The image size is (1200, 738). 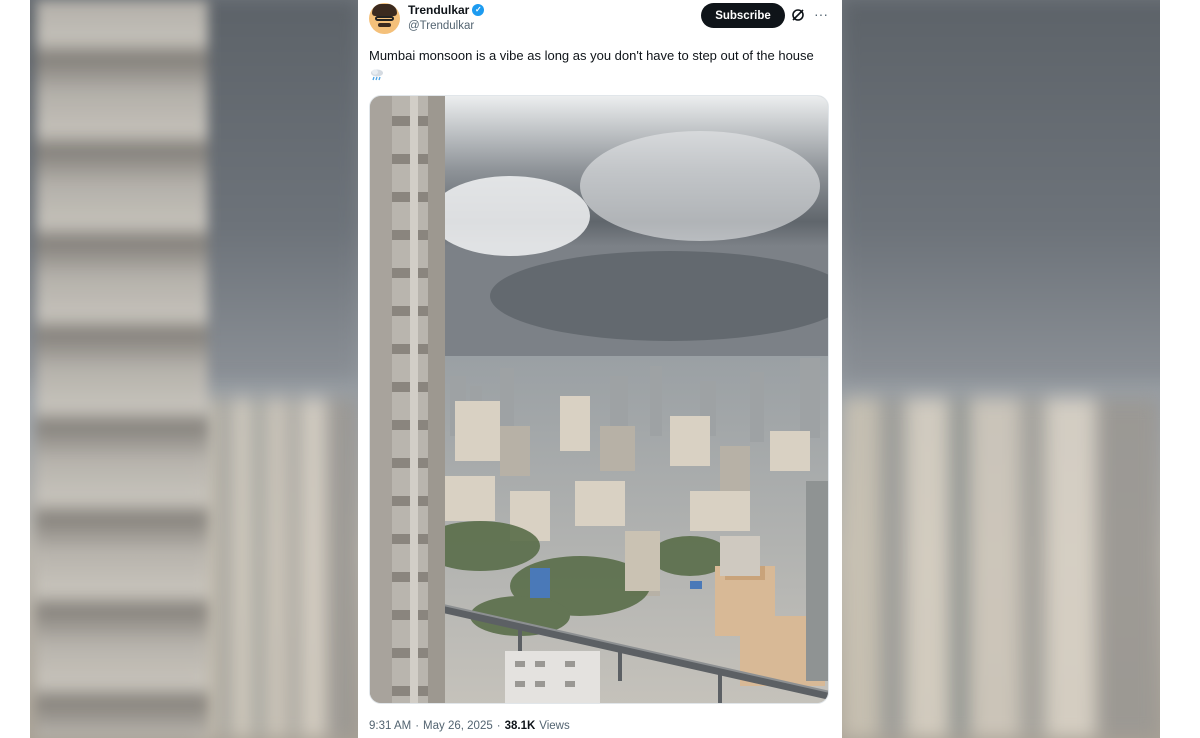 I want to click on display-name-row: Trendulkar ✓, so click(x=446, y=10).